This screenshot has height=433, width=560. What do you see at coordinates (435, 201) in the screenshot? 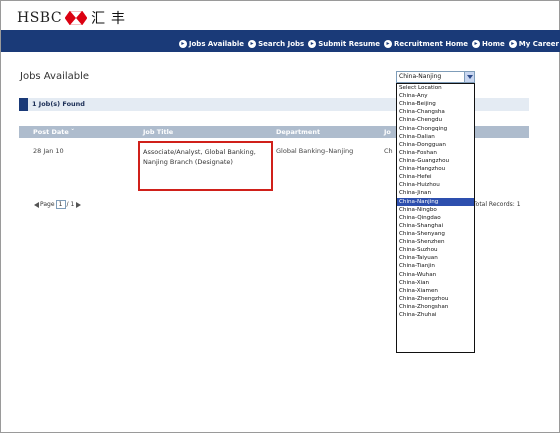
I see `dropdown-option-selected: China-Nanjing` at bounding box center [435, 201].